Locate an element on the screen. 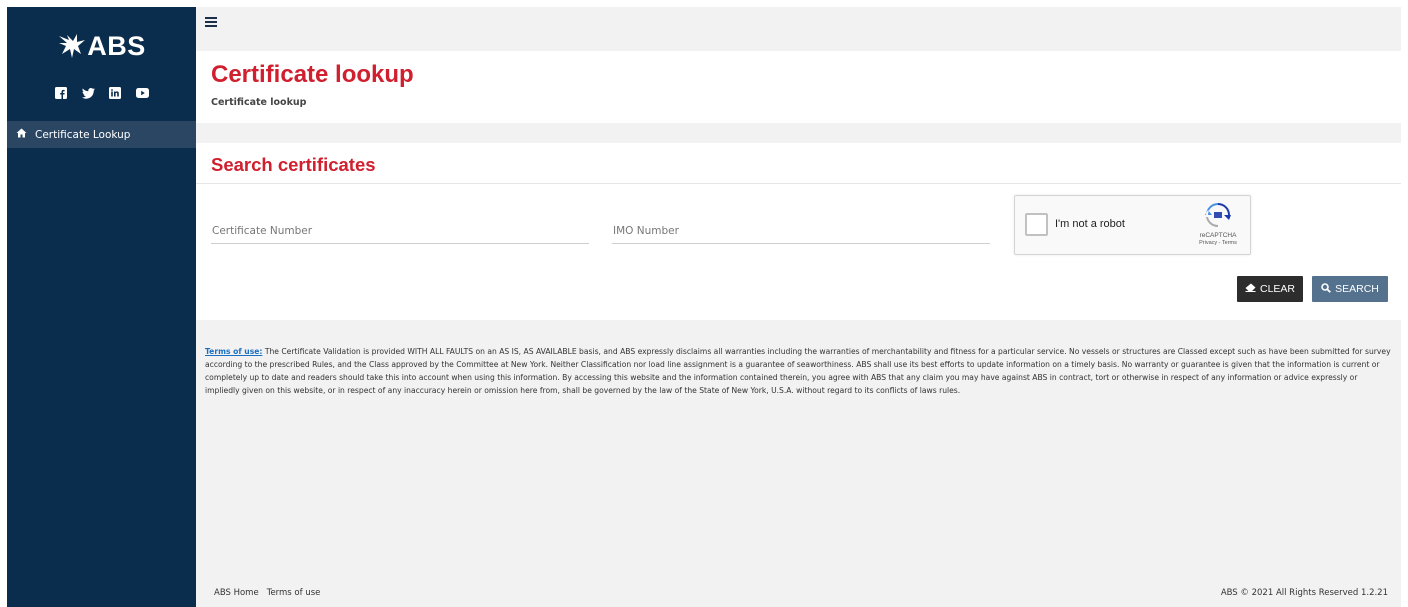 This screenshot has height=607, width=1408. footer-links: ABS Home Terms of use is located at coordinates (267, 593).